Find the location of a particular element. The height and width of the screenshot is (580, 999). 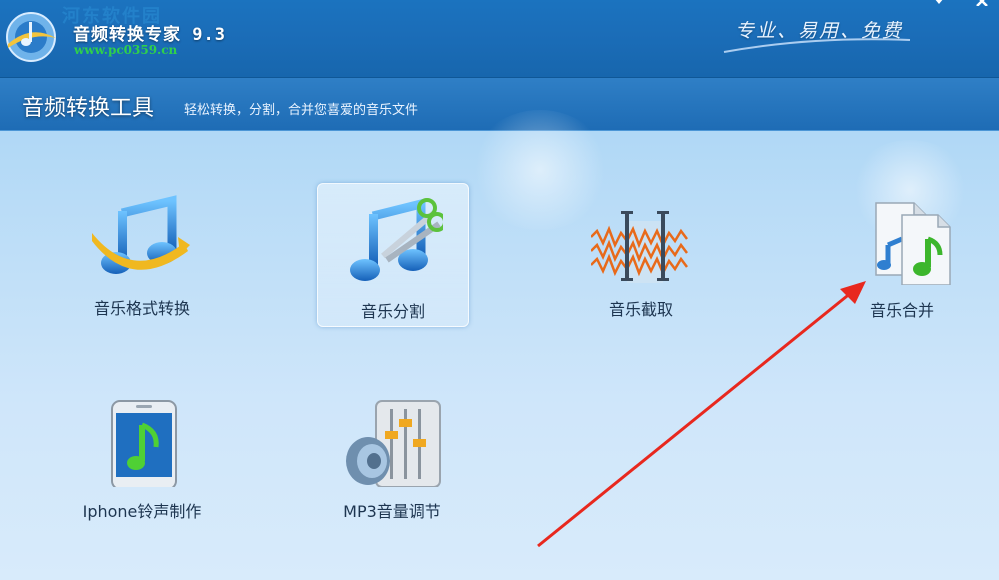

title-bar: 河东软件园 音频转换专家 9.3 www.pc0359.cn 专业、易用、免费 is located at coordinates (499, 39).